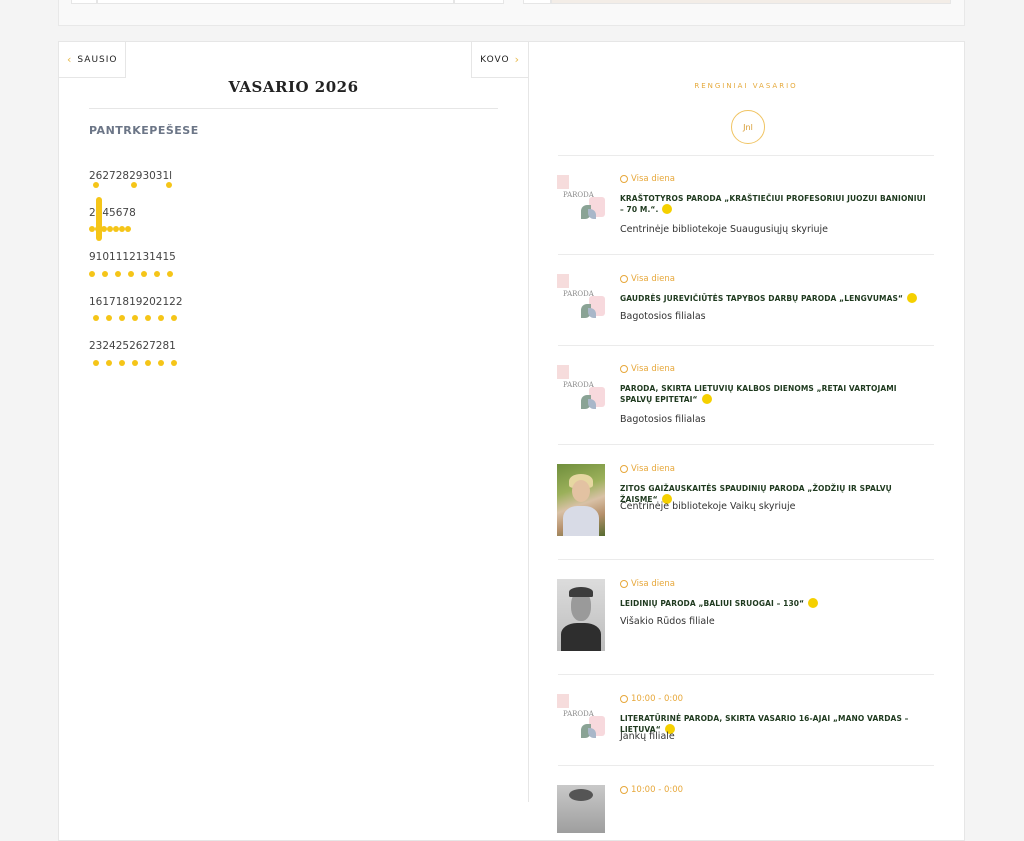 This screenshot has width=1024, height=841. What do you see at coordinates (667, 621) in the screenshot?
I see `event-location: Višakio Rūdos filiale` at bounding box center [667, 621].